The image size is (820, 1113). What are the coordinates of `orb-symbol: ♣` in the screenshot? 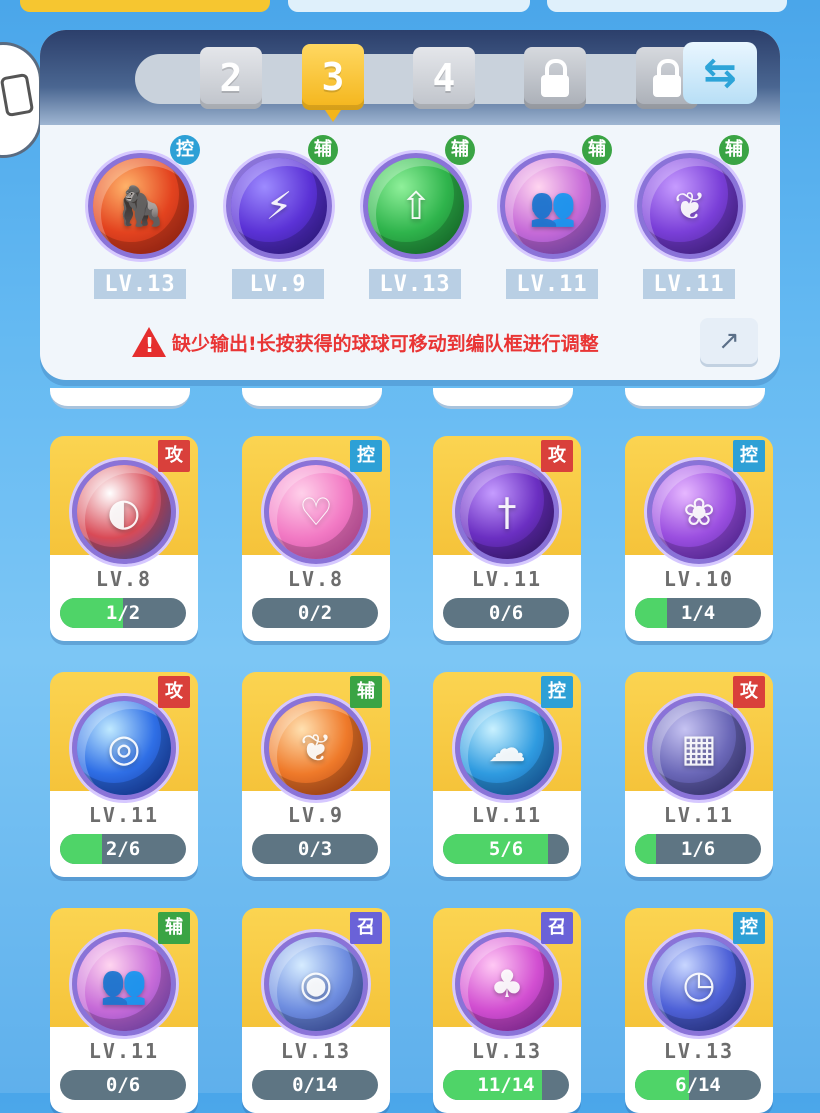 It's located at (507, 984).